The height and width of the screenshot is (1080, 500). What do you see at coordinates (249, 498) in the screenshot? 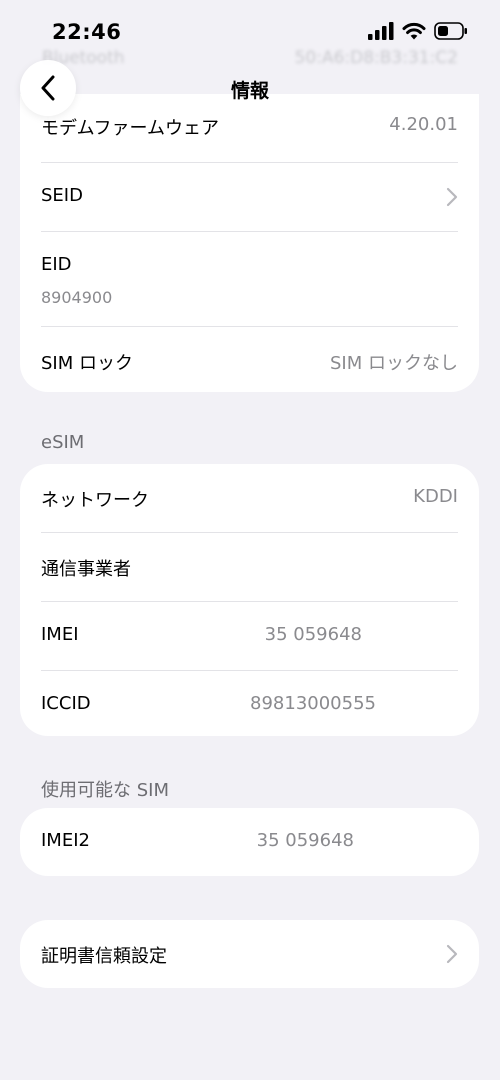
I see `network-row: ネットワーク KDDI` at bounding box center [249, 498].